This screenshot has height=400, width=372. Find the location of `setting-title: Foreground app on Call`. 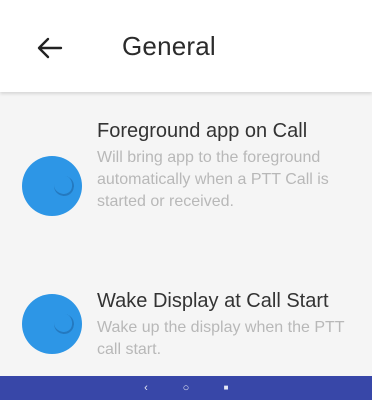

setting-title: Foreground app on Call is located at coordinates (202, 131).